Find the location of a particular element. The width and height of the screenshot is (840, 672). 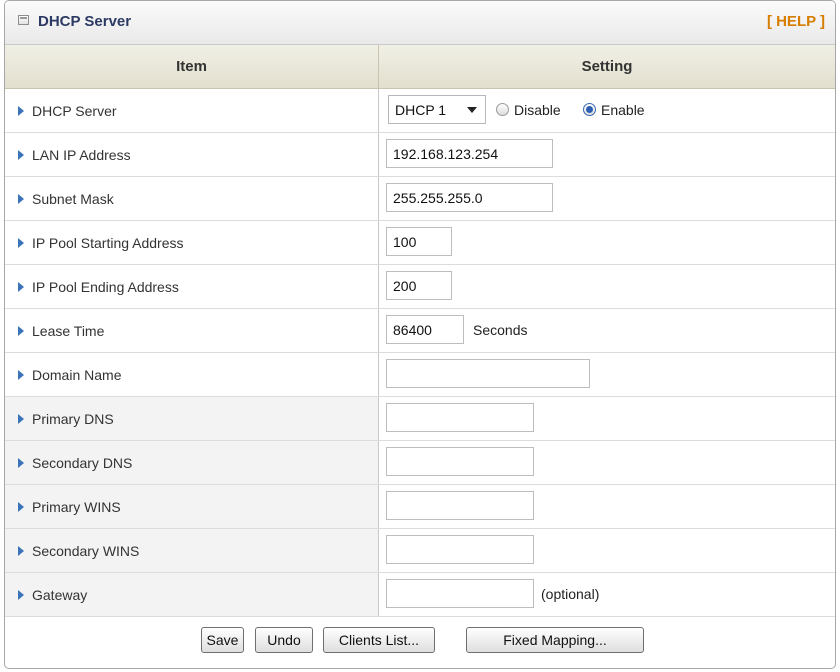

ip-pool-start-input is located at coordinates (419, 241).